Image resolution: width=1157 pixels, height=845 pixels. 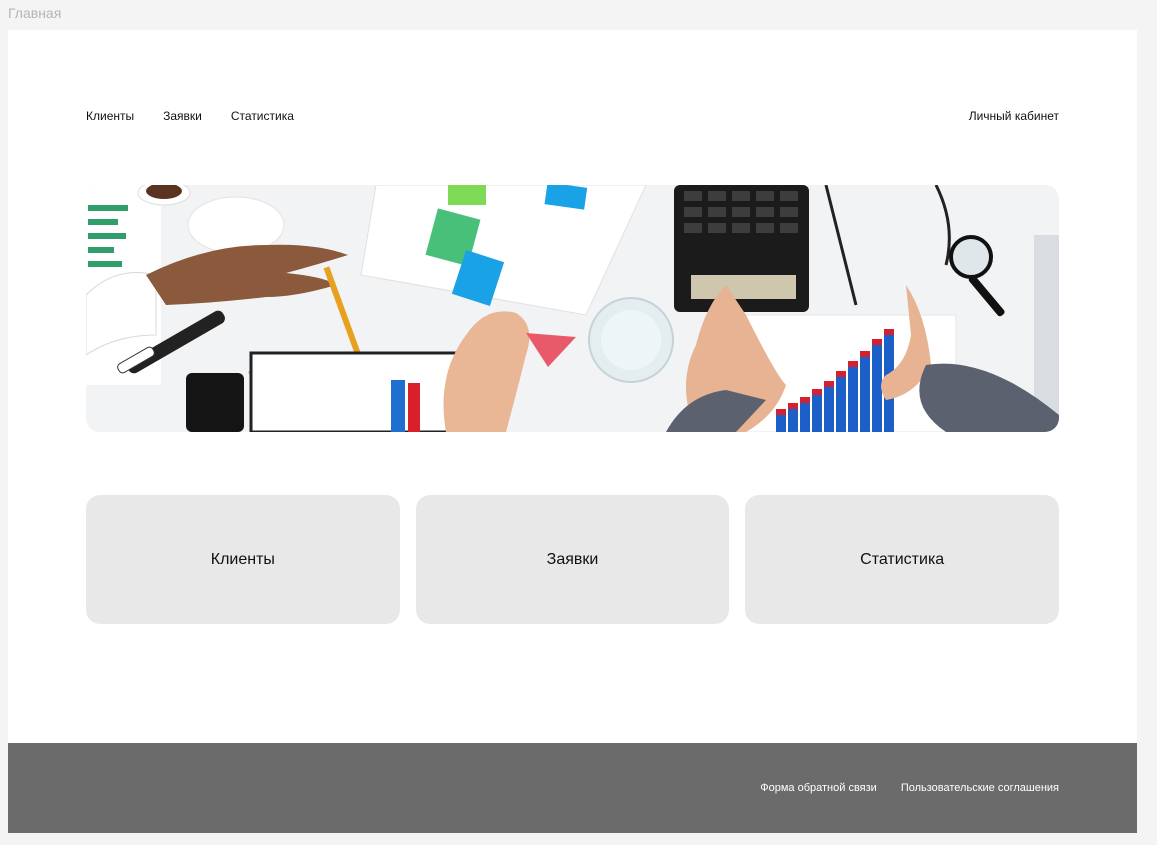 I want to click on card-clients: Клиенты, so click(x=243, y=559).